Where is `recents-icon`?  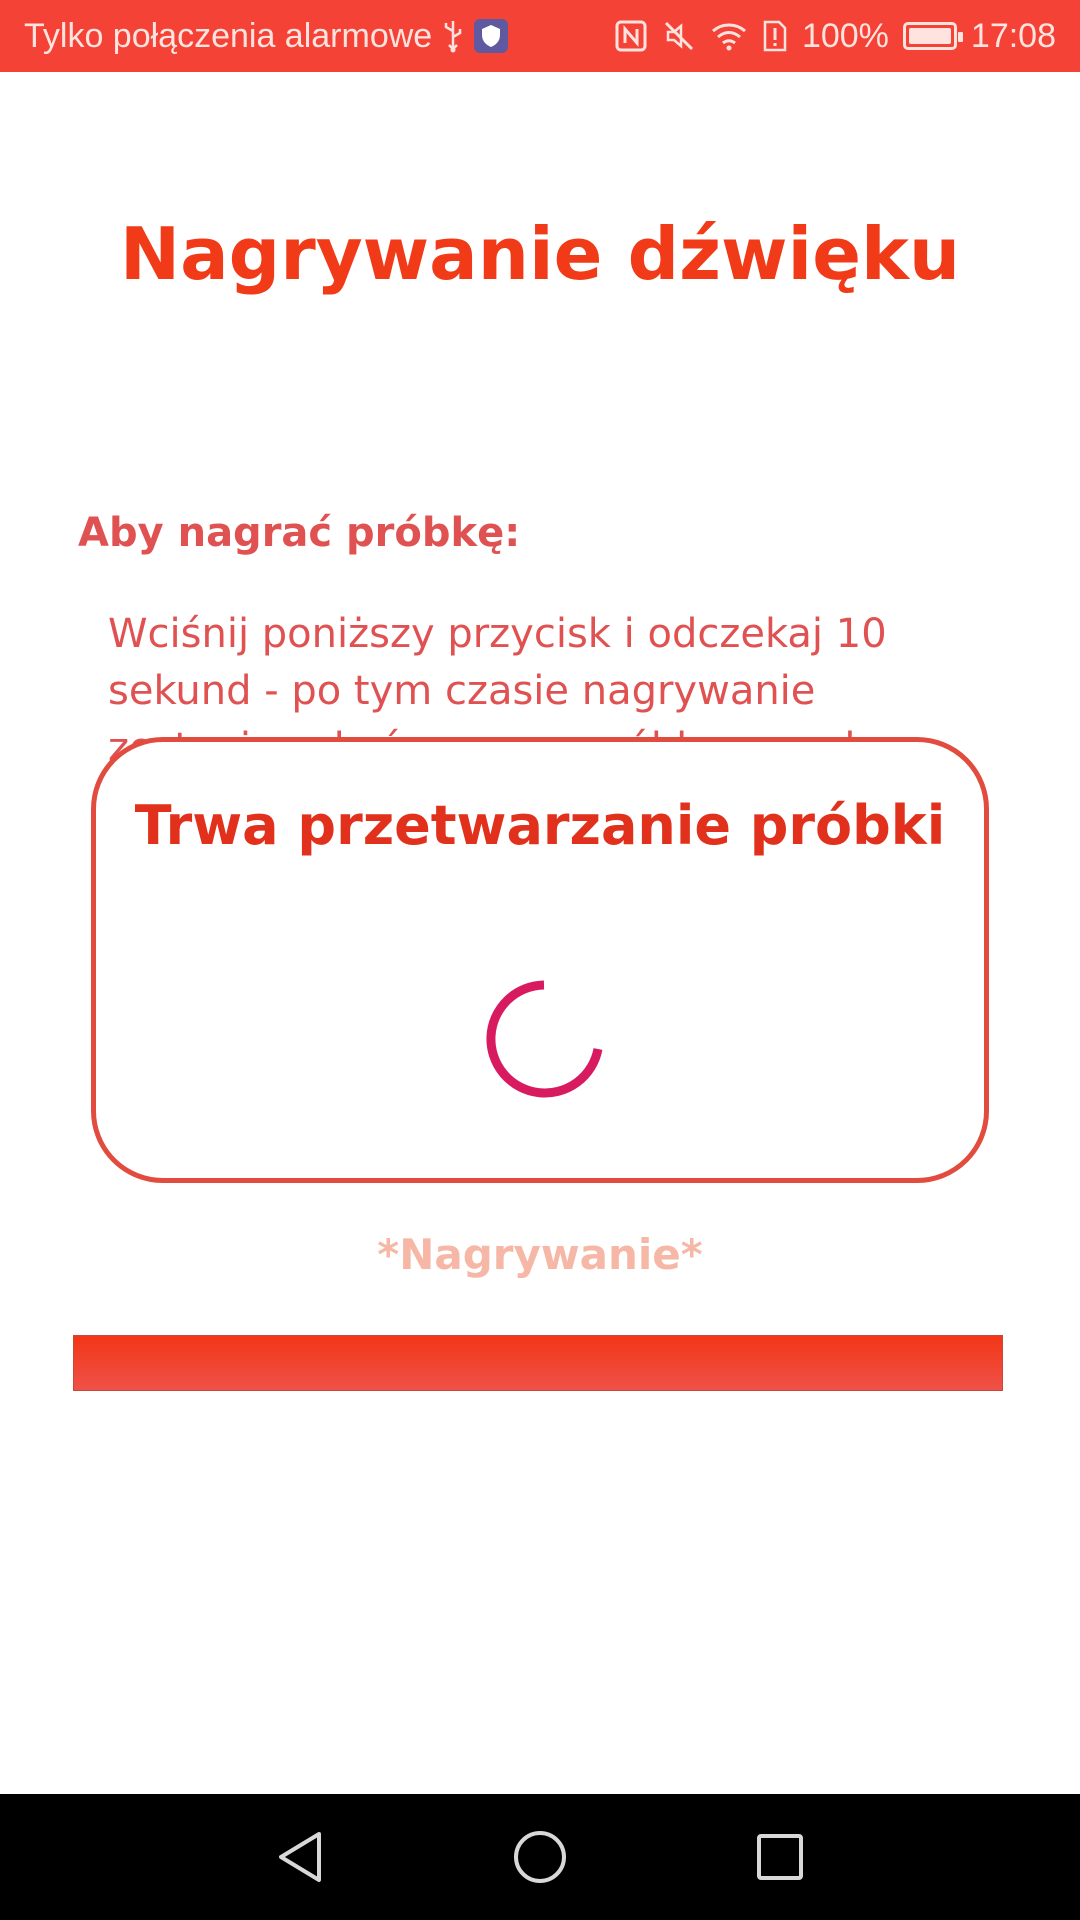 recents-icon is located at coordinates (780, 1857).